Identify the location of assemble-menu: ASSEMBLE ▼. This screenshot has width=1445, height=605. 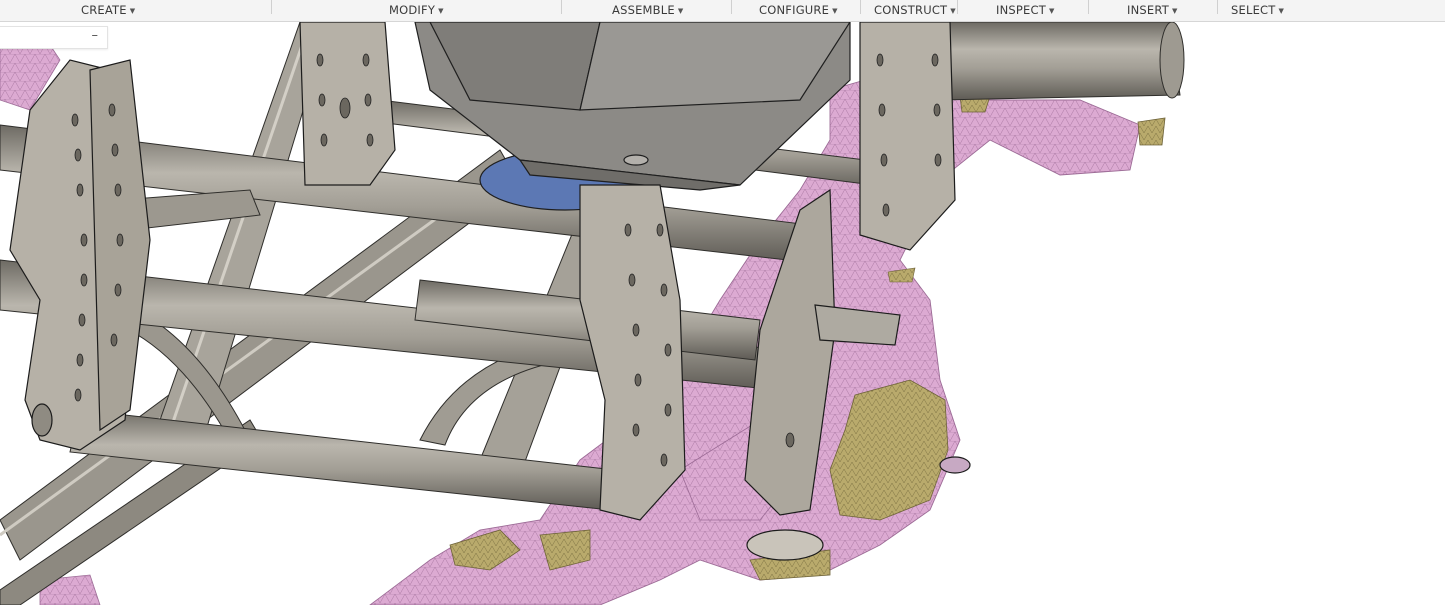
(647, 10).